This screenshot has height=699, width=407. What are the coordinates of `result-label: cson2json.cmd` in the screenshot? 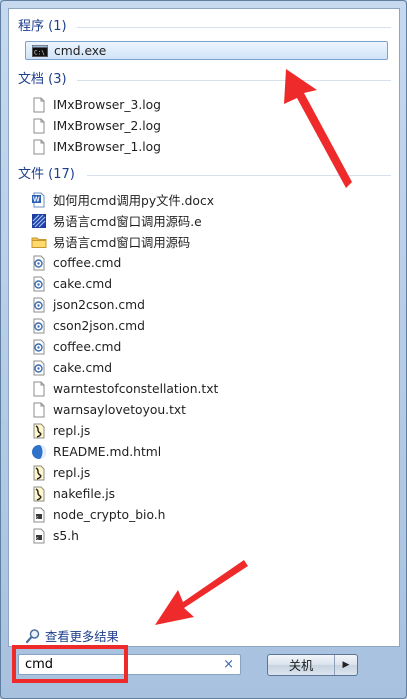 It's located at (99, 326).